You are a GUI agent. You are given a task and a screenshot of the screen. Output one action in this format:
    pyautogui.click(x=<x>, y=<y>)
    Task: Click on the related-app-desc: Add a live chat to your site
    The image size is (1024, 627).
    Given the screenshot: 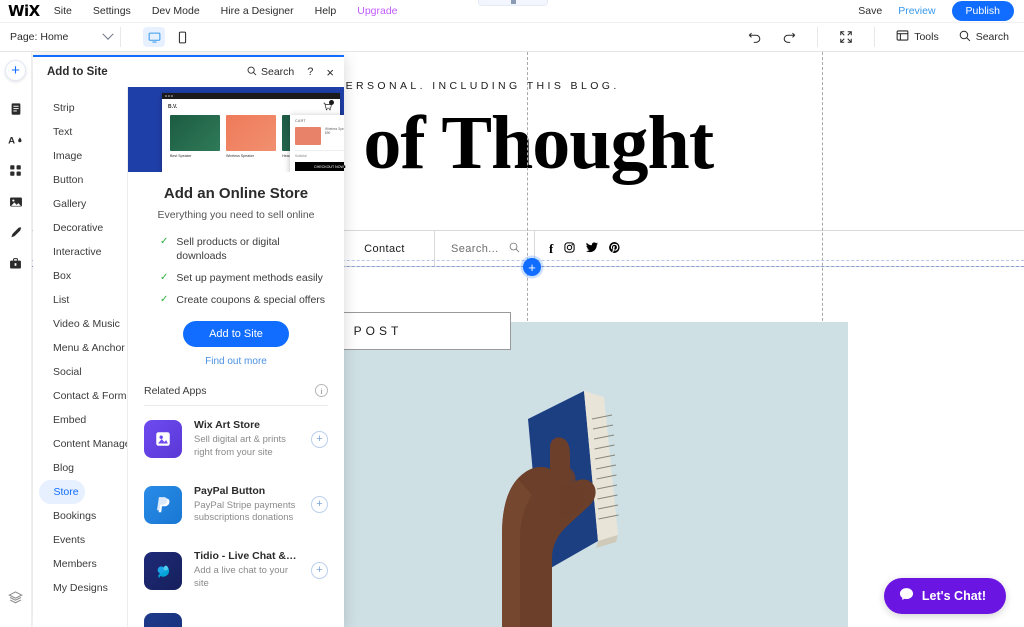 What is the action you would take?
    pyautogui.click(x=241, y=577)
    